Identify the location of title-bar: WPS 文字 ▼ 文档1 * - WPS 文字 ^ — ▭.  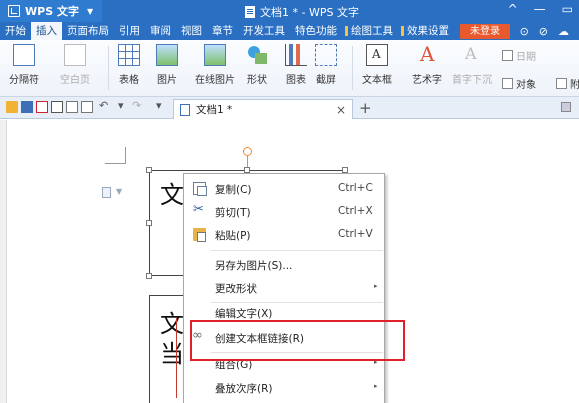
(289, 11).